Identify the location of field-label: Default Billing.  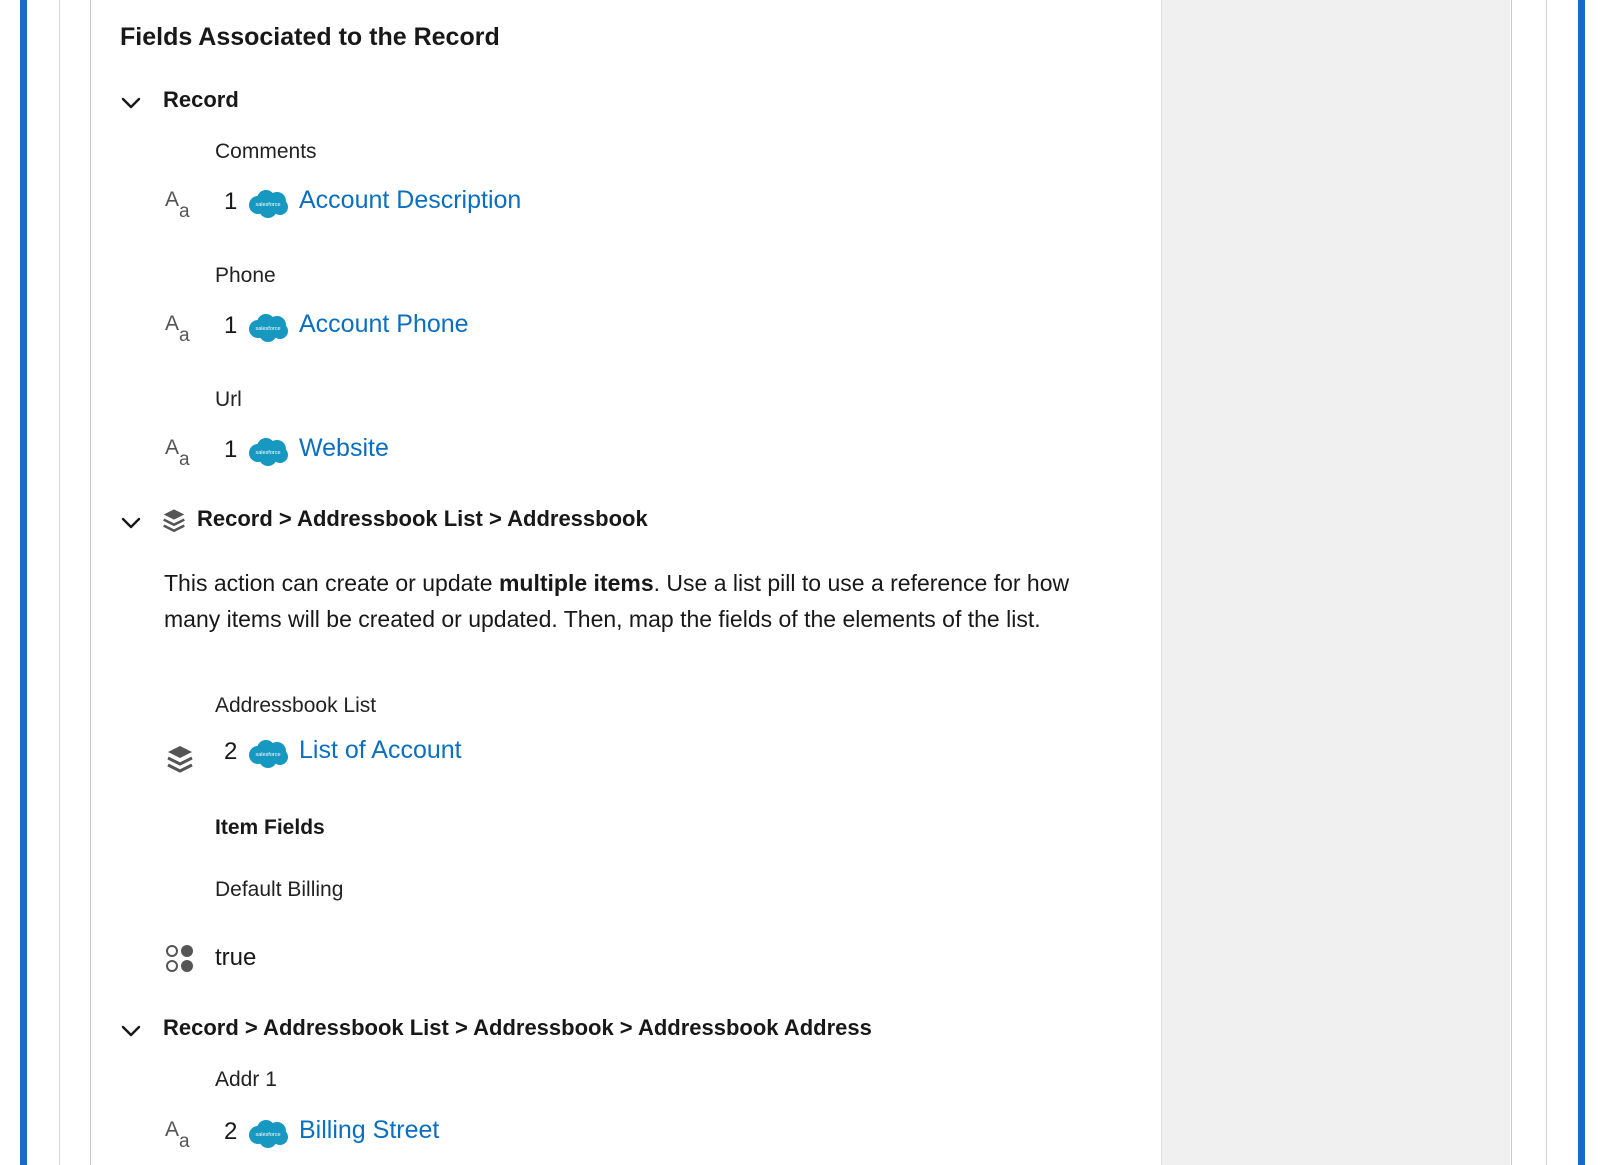
(279, 889).